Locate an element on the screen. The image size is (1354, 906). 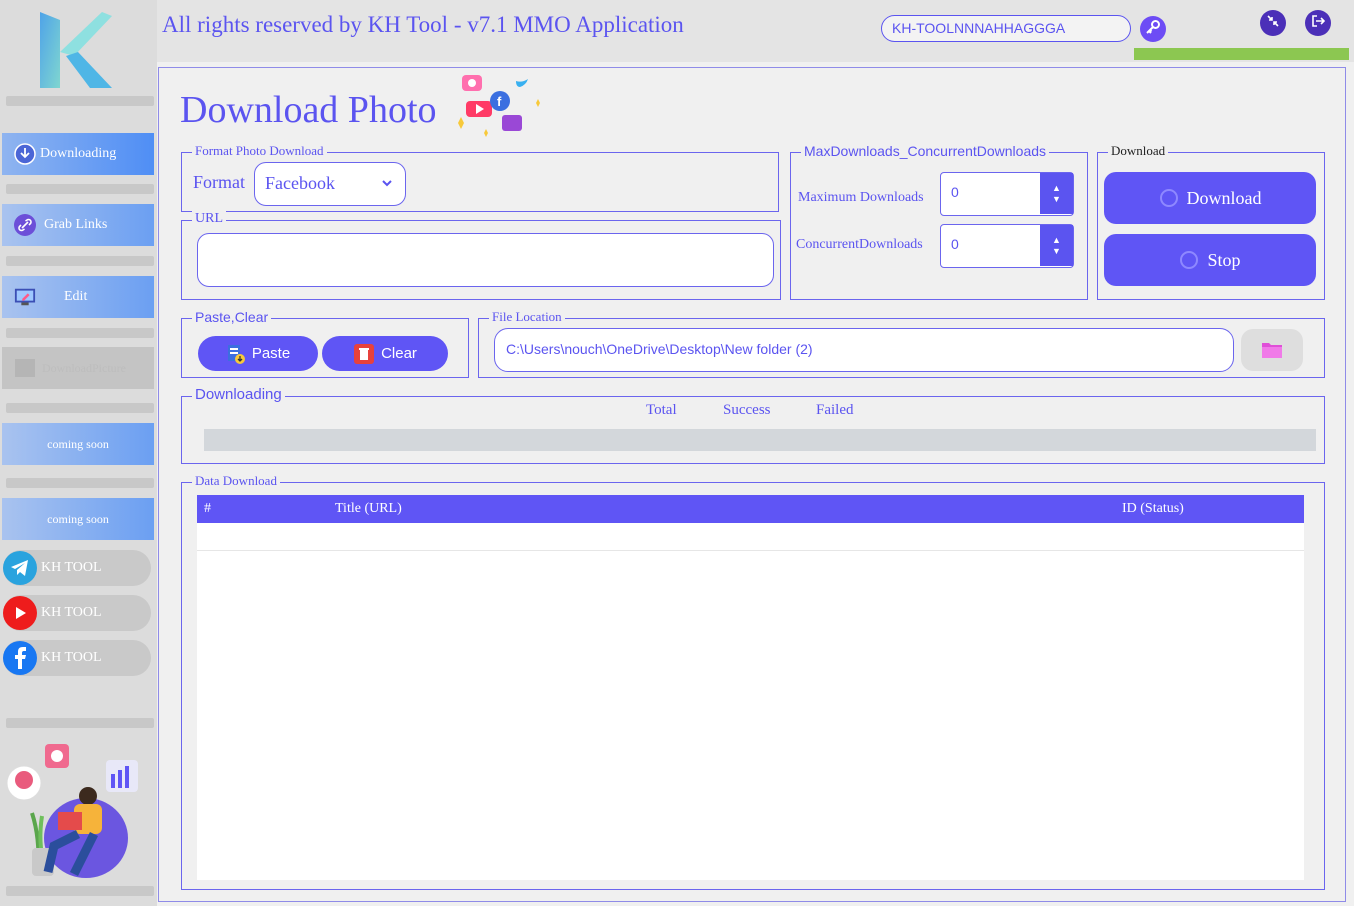
working-person-illustration is located at coordinates (72, 811).